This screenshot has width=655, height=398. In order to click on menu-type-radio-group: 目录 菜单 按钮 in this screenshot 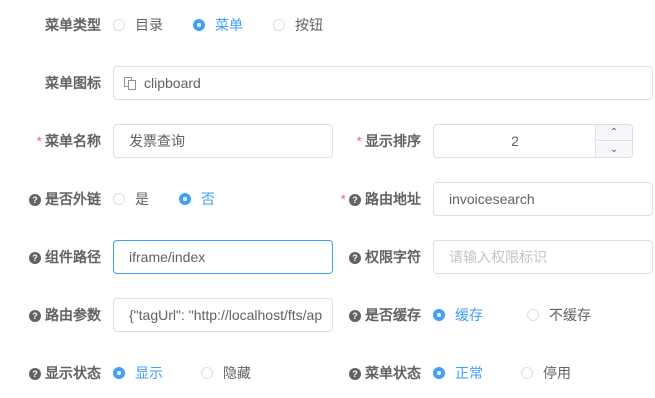, I will do `click(231, 25)`.